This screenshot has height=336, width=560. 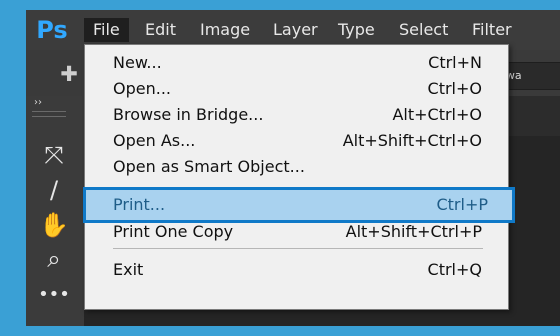 What do you see at coordinates (455, 62) in the screenshot?
I see `menu-item-shortcut: Ctrl+N` at bounding box center [455, 62].